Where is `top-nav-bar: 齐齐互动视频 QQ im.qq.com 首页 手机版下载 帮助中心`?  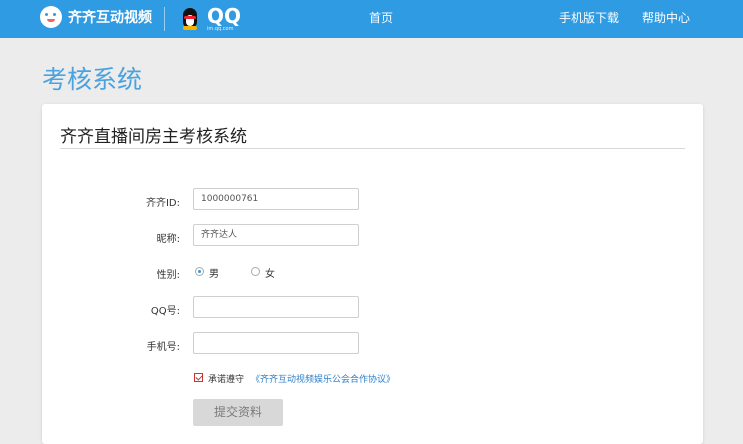 top-nav-bar: 齐齐互动视频 QQ im.qq.com 首页 手机版下载 帮助中心 is located at coordinates (371, 19).